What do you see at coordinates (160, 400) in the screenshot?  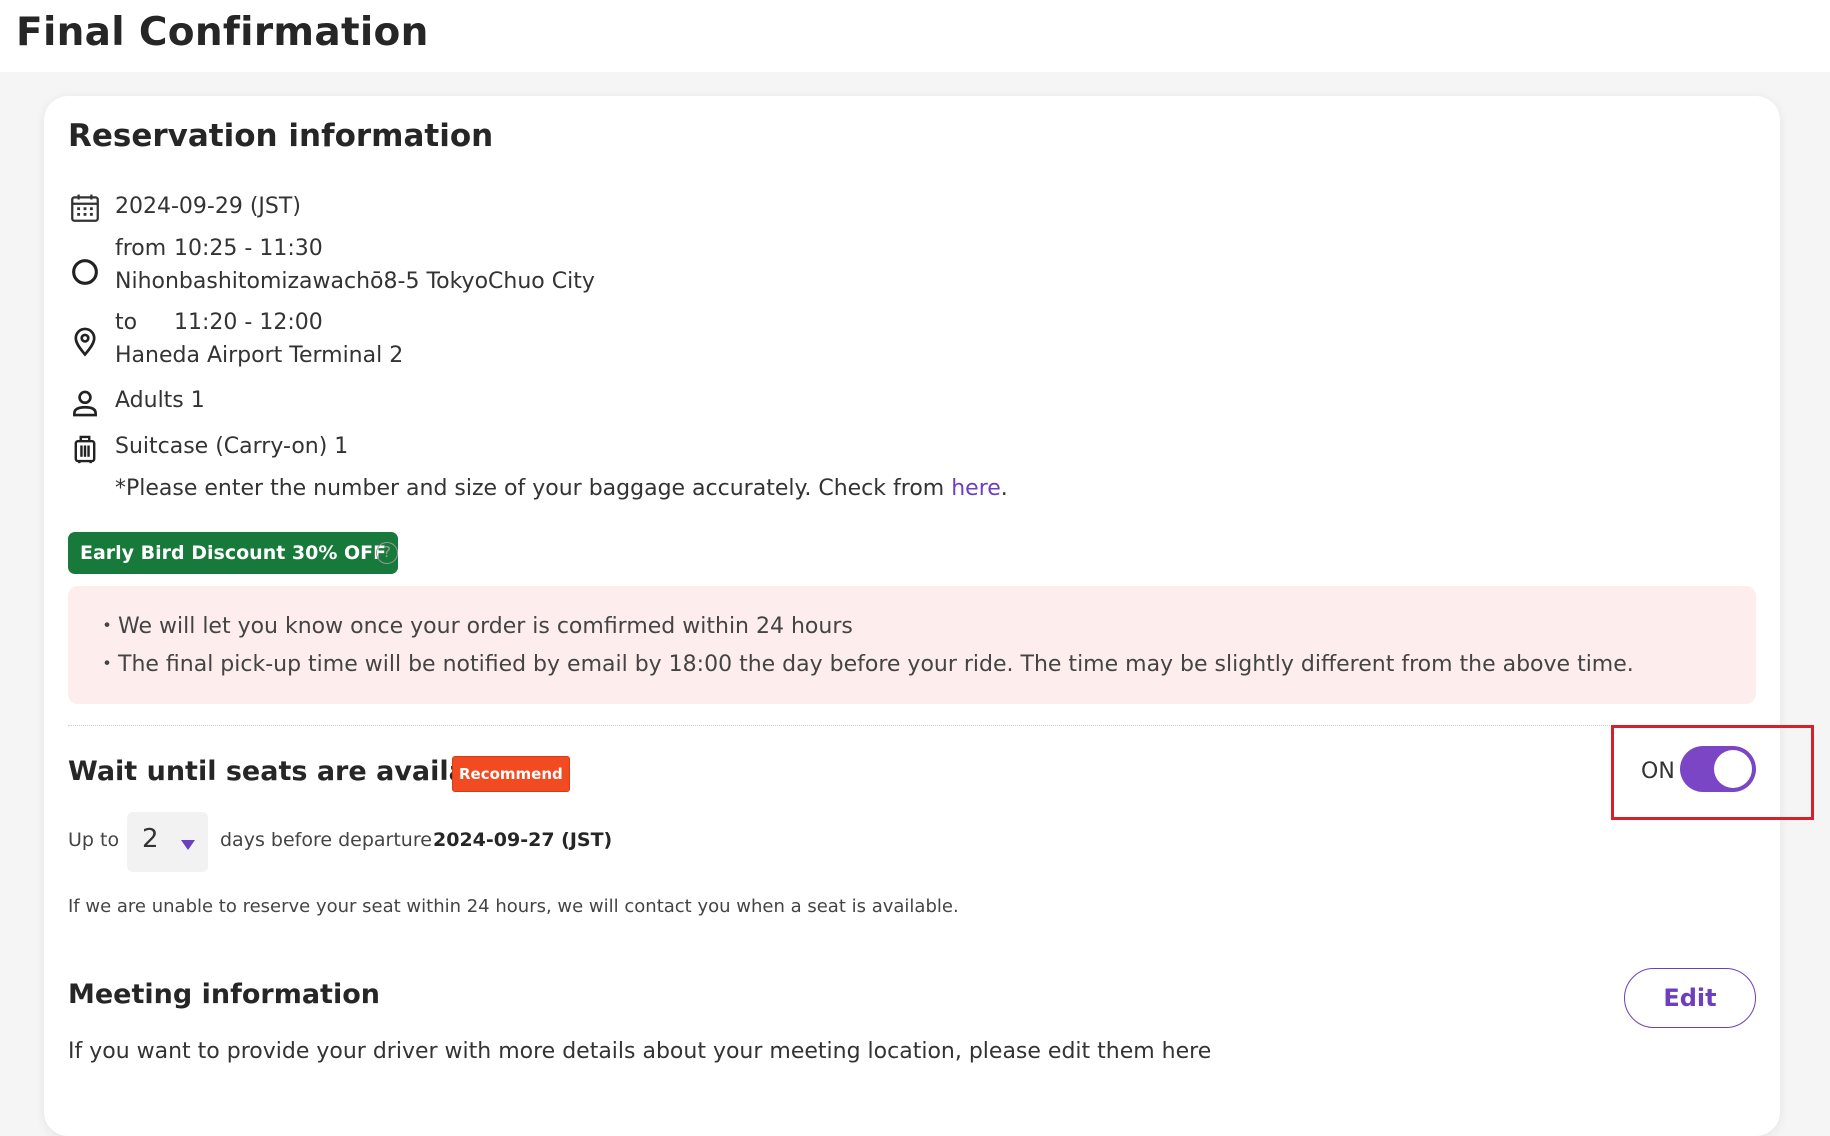 I see `passengers: Adults 1` at bounding box center [160, 400].